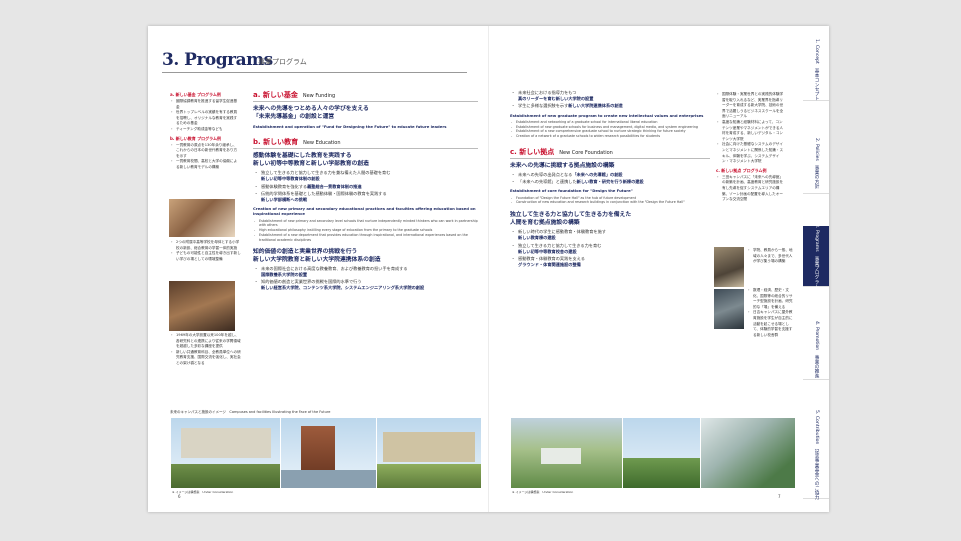  I want to click on atrium-rendering, so click(748, 453).